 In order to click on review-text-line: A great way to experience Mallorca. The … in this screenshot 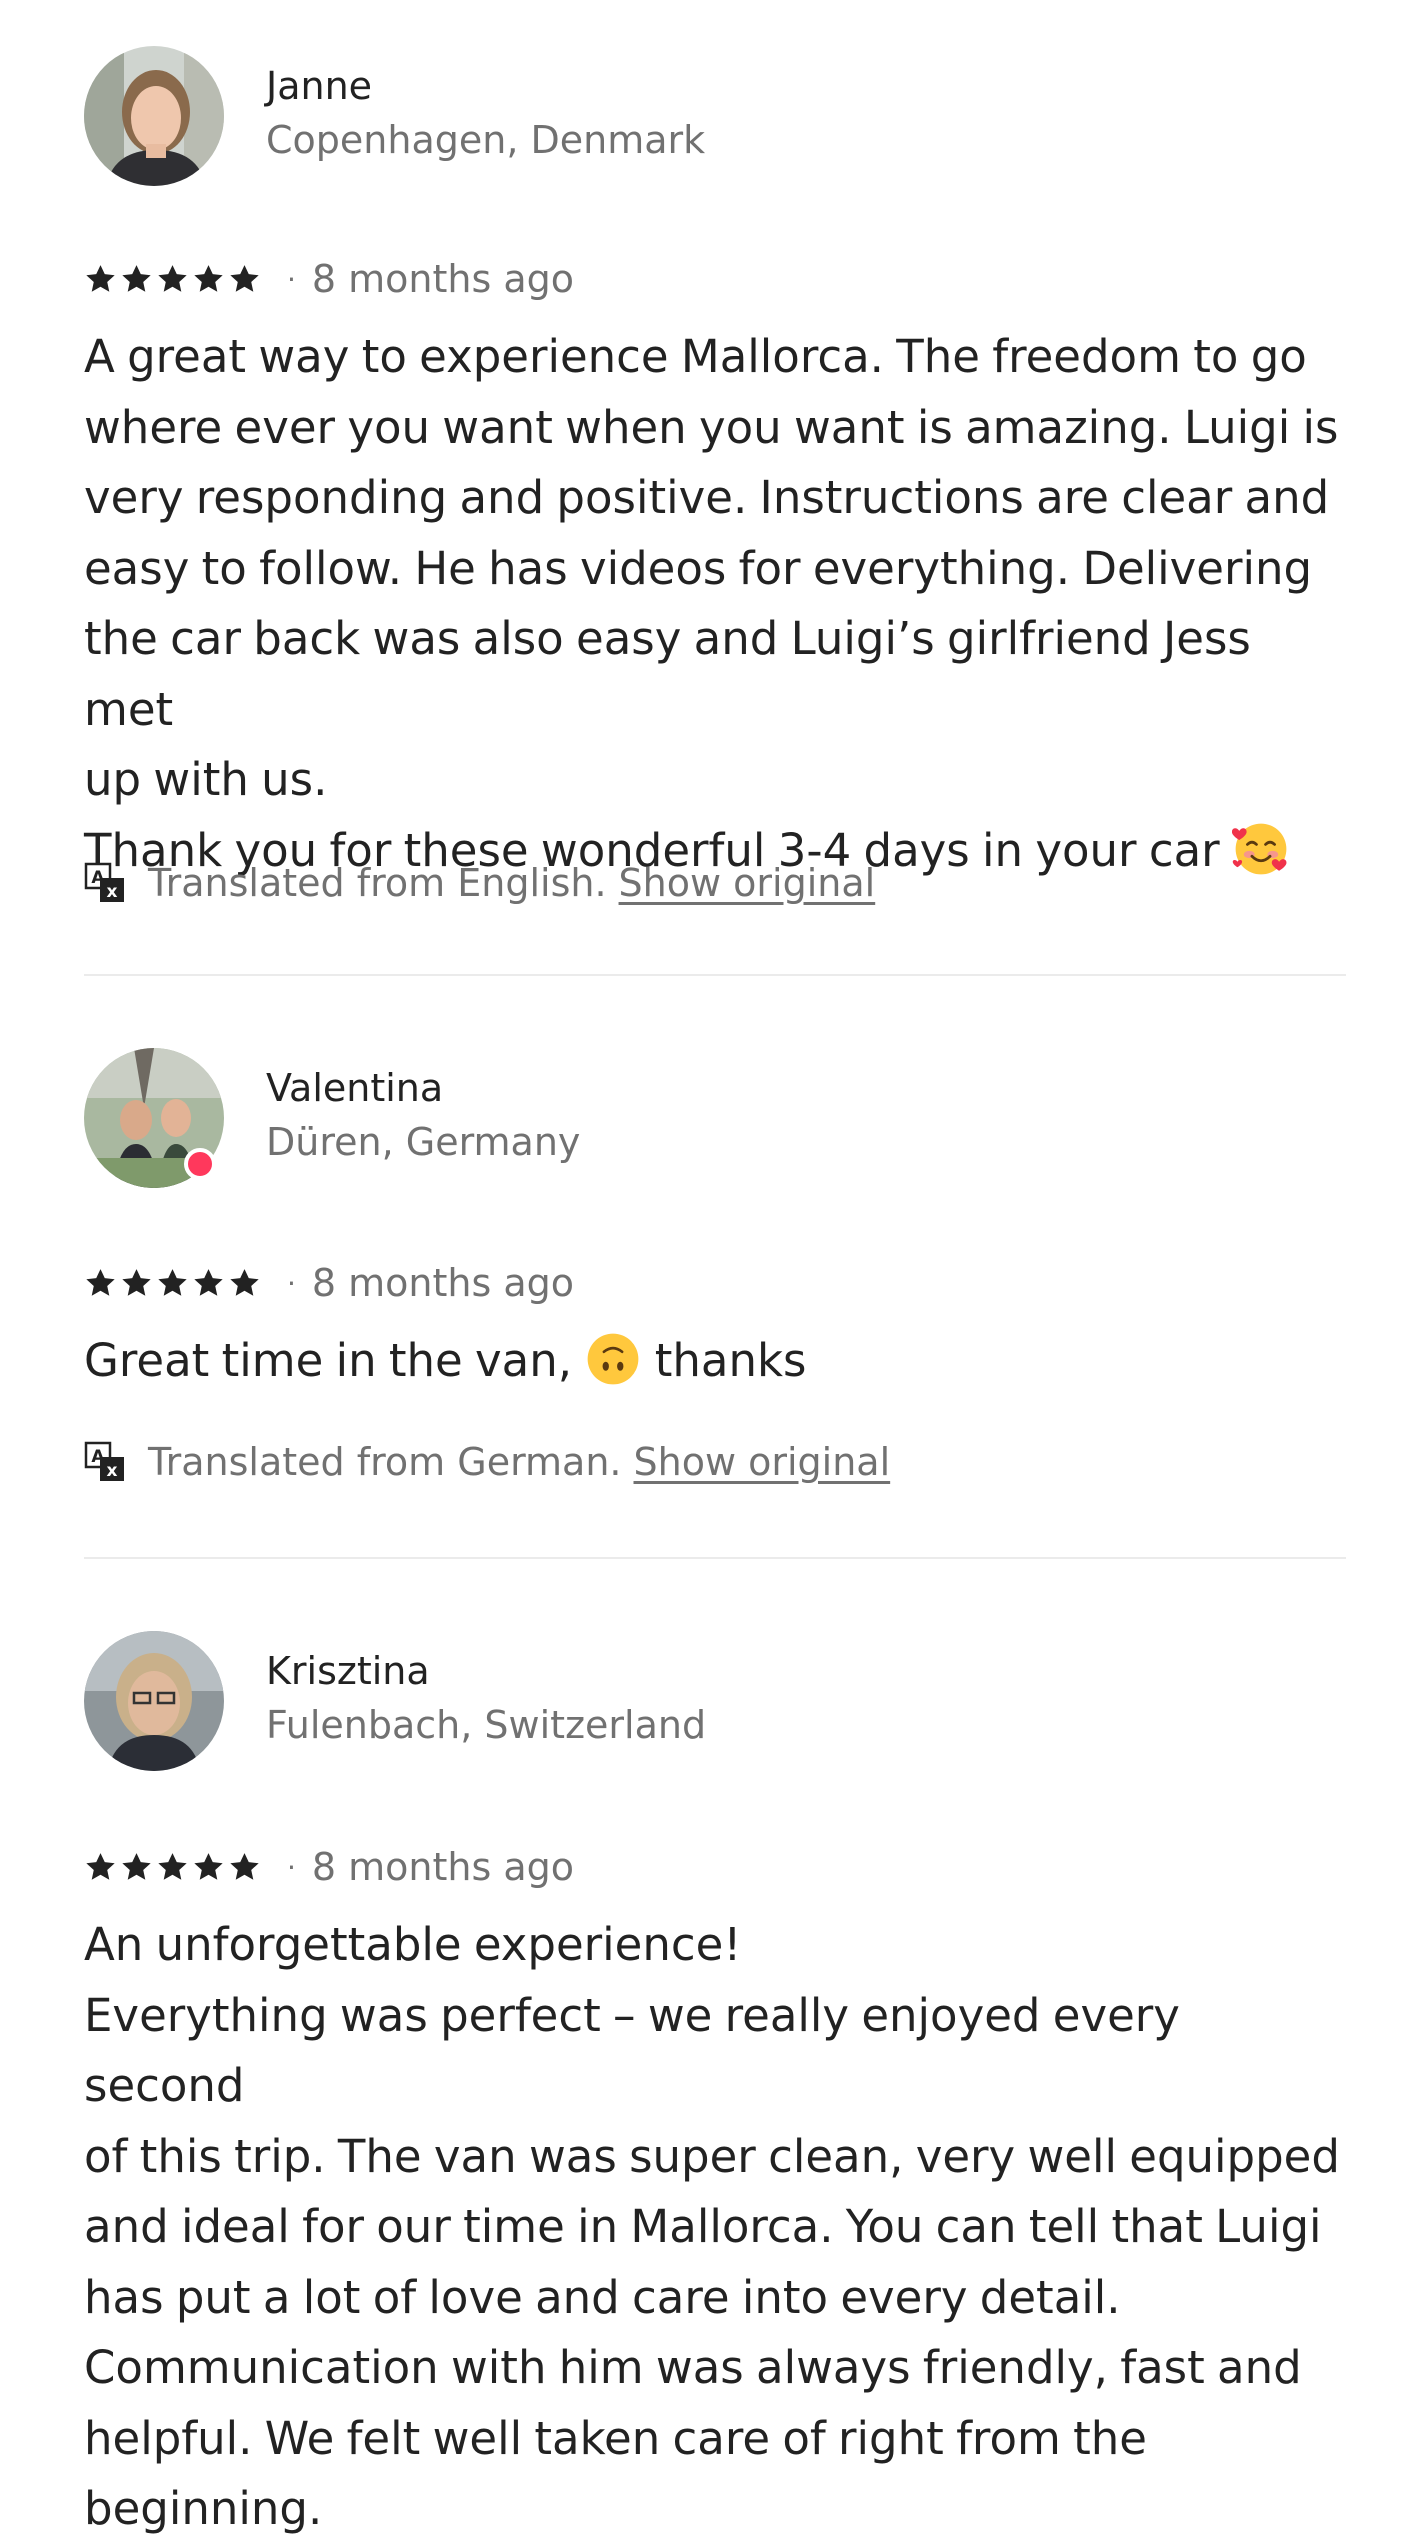, I will do `click(695, 356)`.